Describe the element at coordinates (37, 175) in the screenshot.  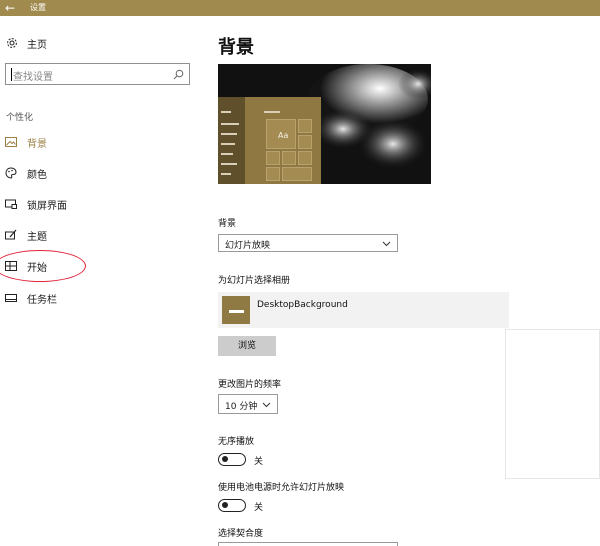
I see `sidebar-item-label: 颜色` at that location.